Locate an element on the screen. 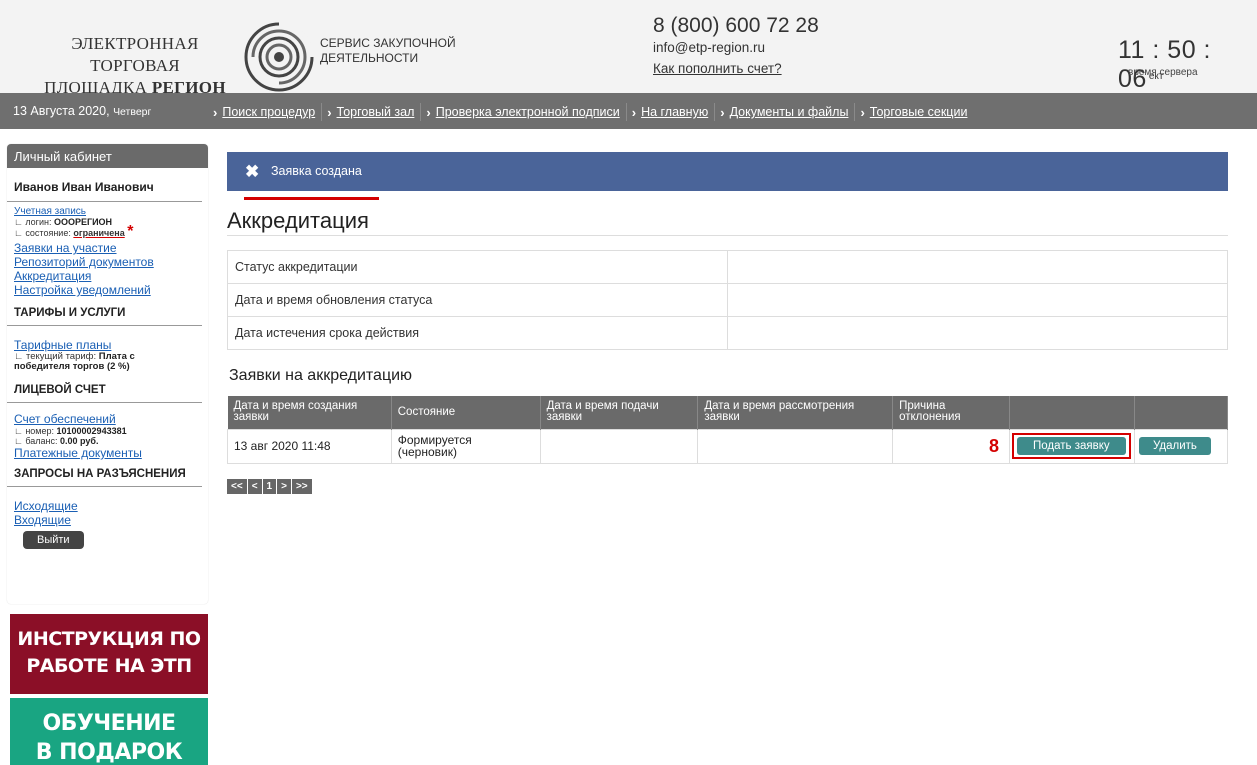 The width and height of the screenshot is (1257, 765). sidebar-link-applications: Заявки на участие is located at coordinates (111, 248).